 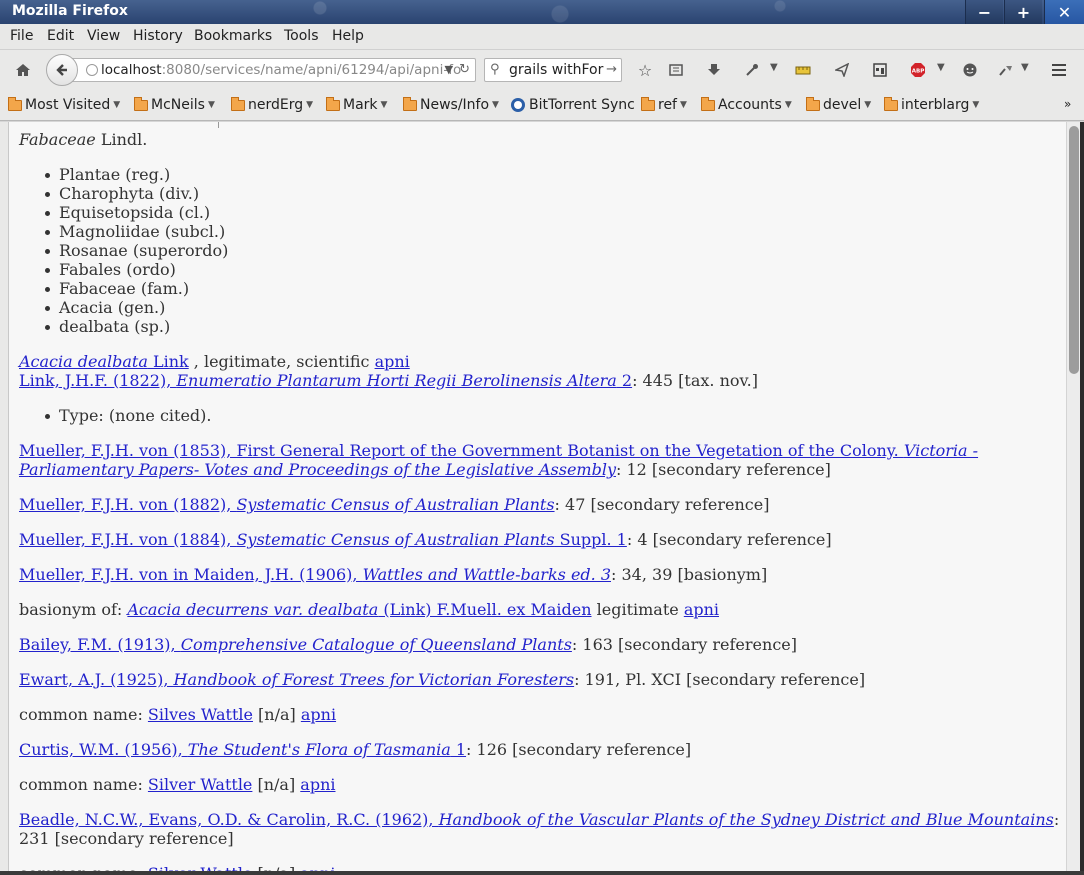 I want to click on reading-list-icon, so click(x=676, y=70).